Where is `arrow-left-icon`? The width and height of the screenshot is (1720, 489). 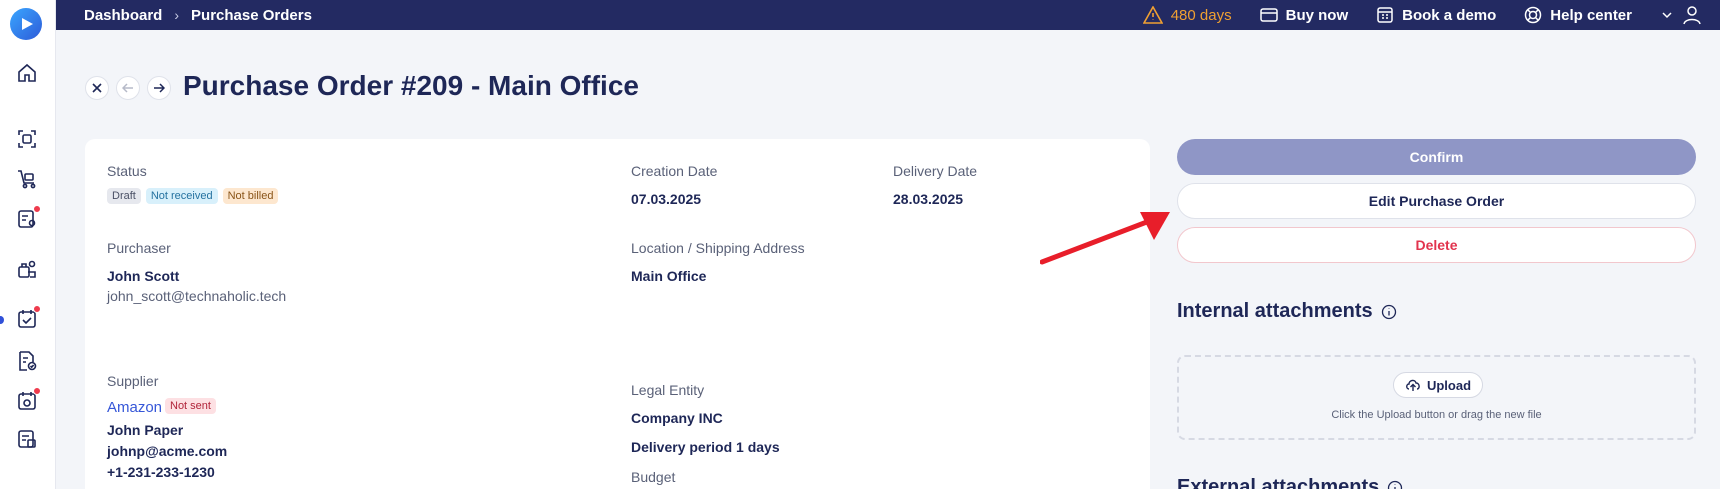 arrow-left-icon is located at coordinates (127, 88).